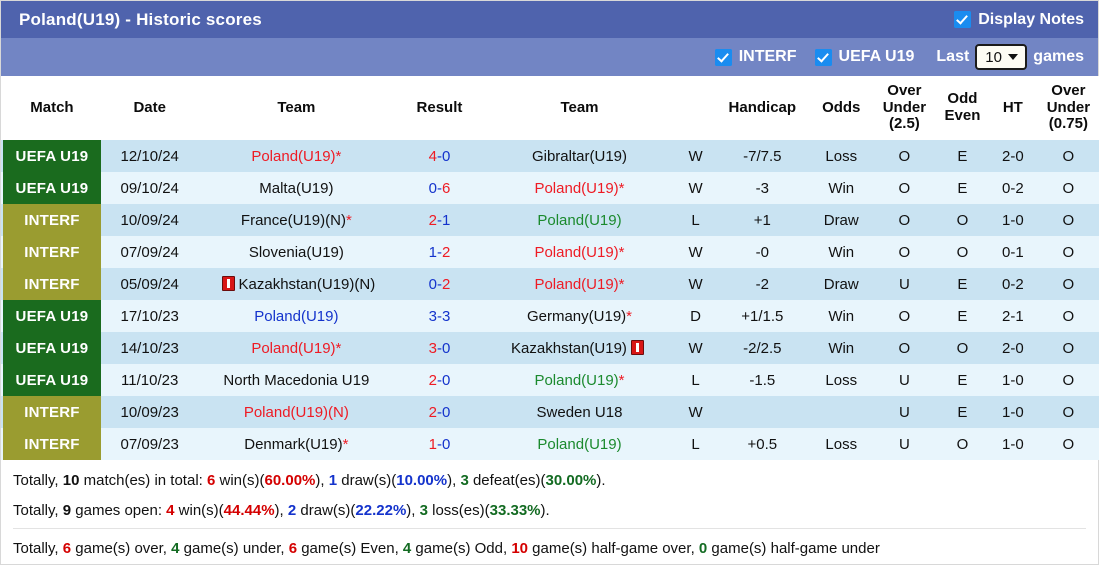 The width and height of the screenshot is (1099, 565). Describe the element at coordinates (762, 412) in the screenshot. I see `handicap-cell` at that location.